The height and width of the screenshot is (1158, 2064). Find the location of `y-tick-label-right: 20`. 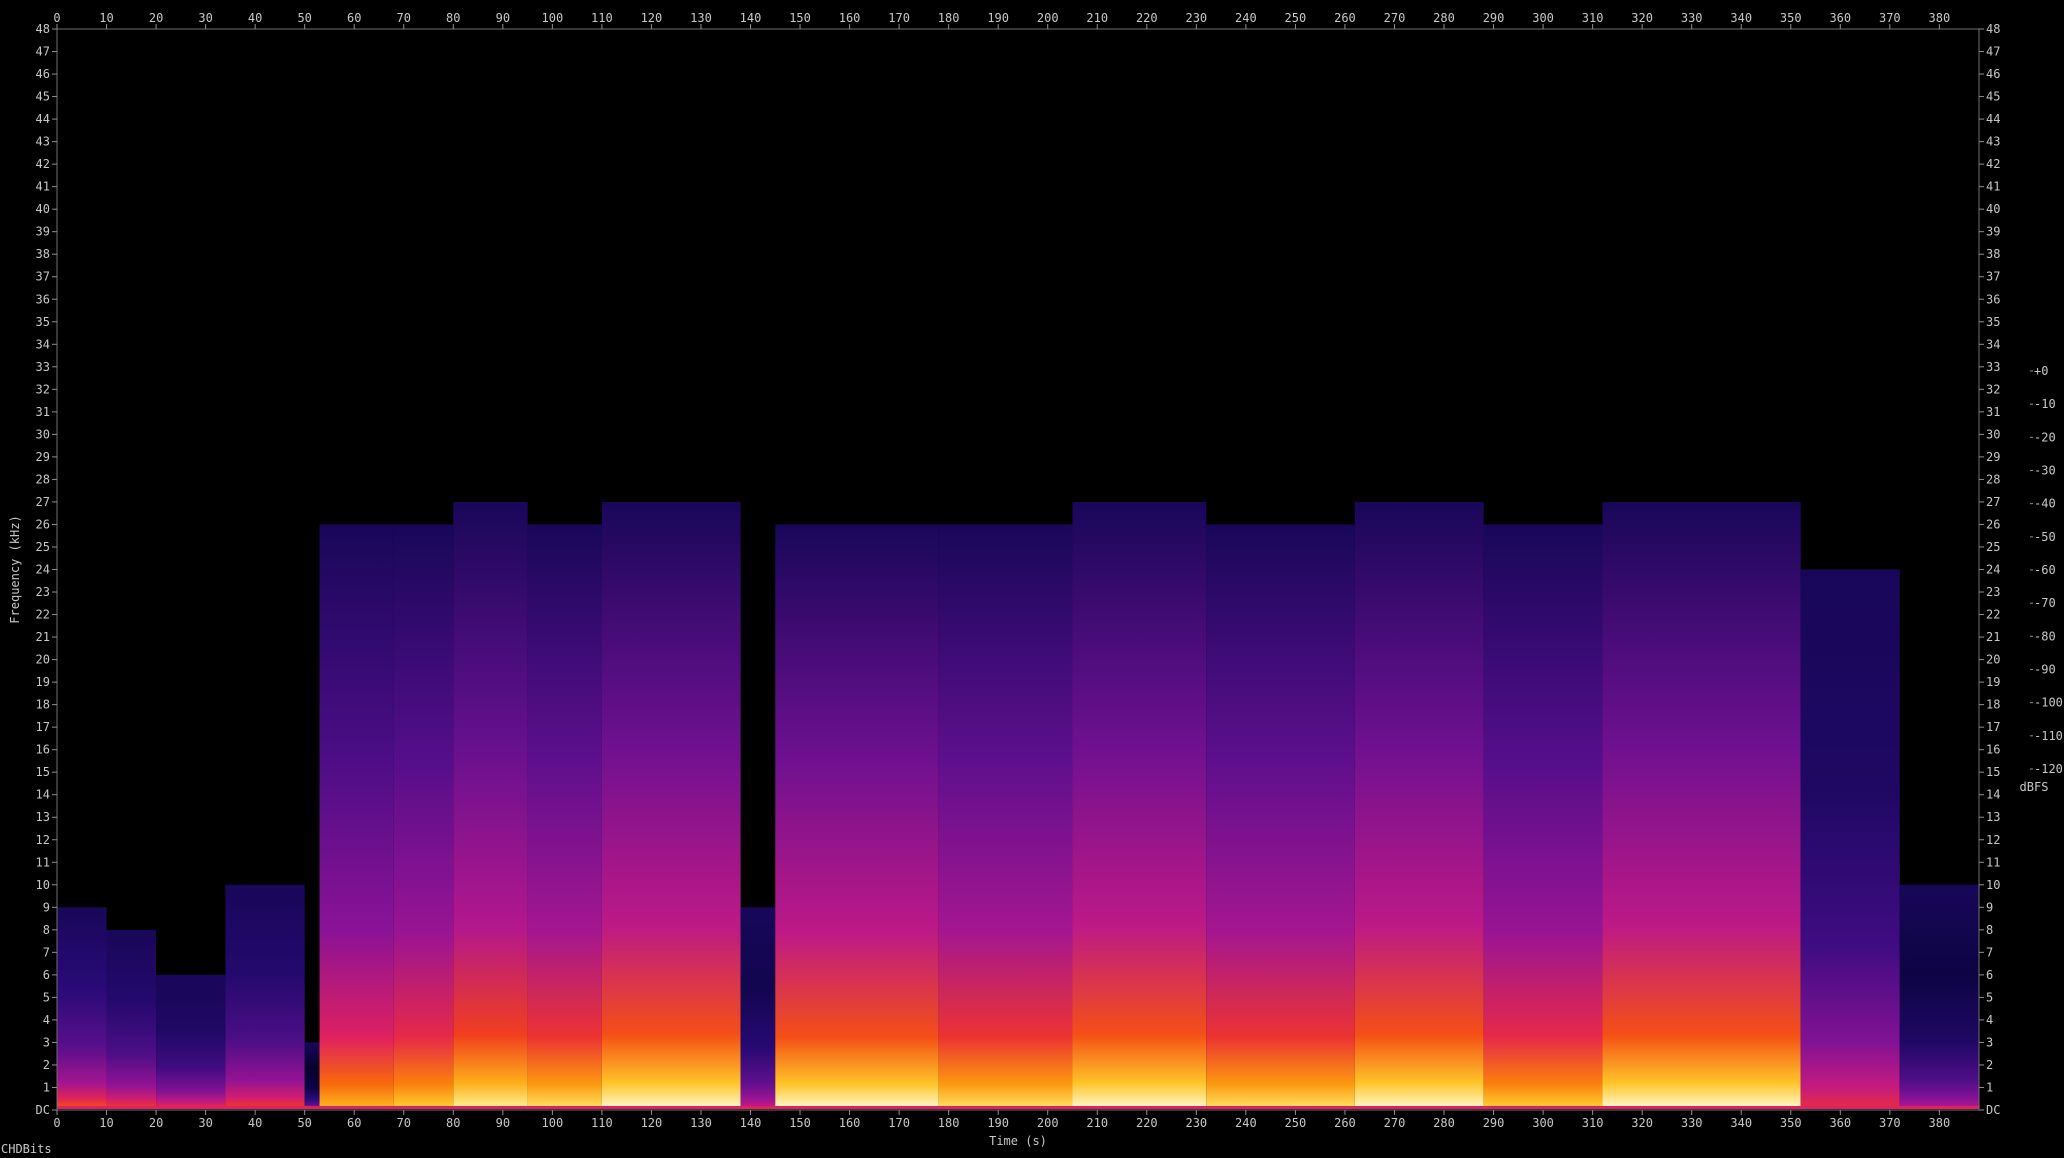

y-tick-label-right: 20 is located at coordinates (1993, 660).